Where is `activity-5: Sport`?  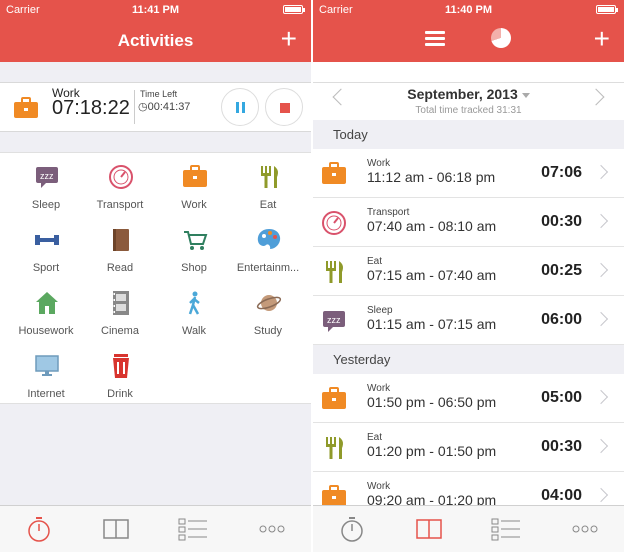
activity-5: Sport is located at coordinates (46, 249).